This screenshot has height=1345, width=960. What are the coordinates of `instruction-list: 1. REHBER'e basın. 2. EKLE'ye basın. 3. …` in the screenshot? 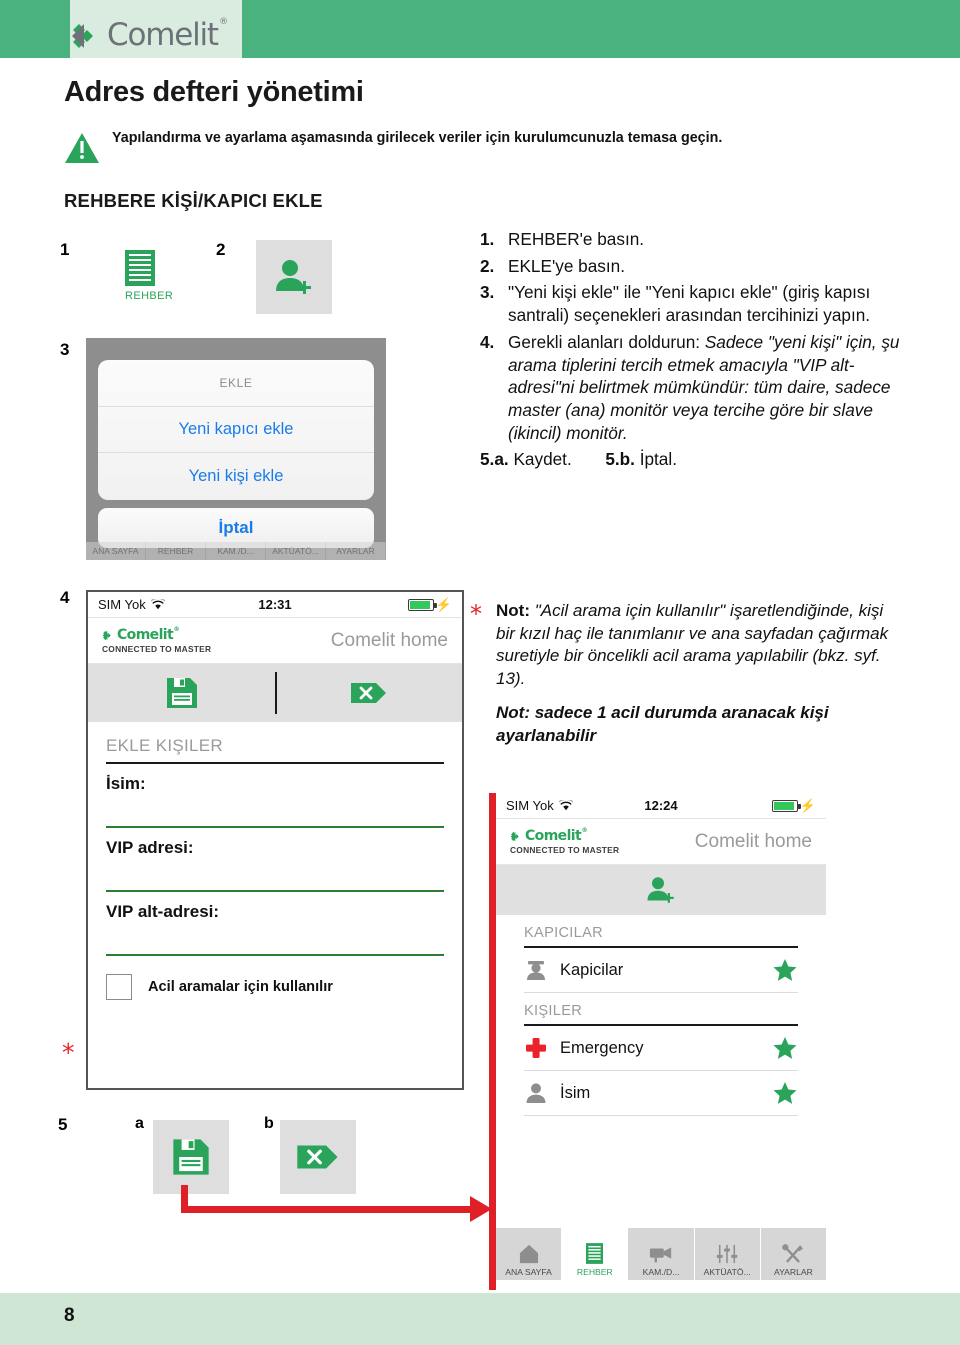 It's located at (690, 351).